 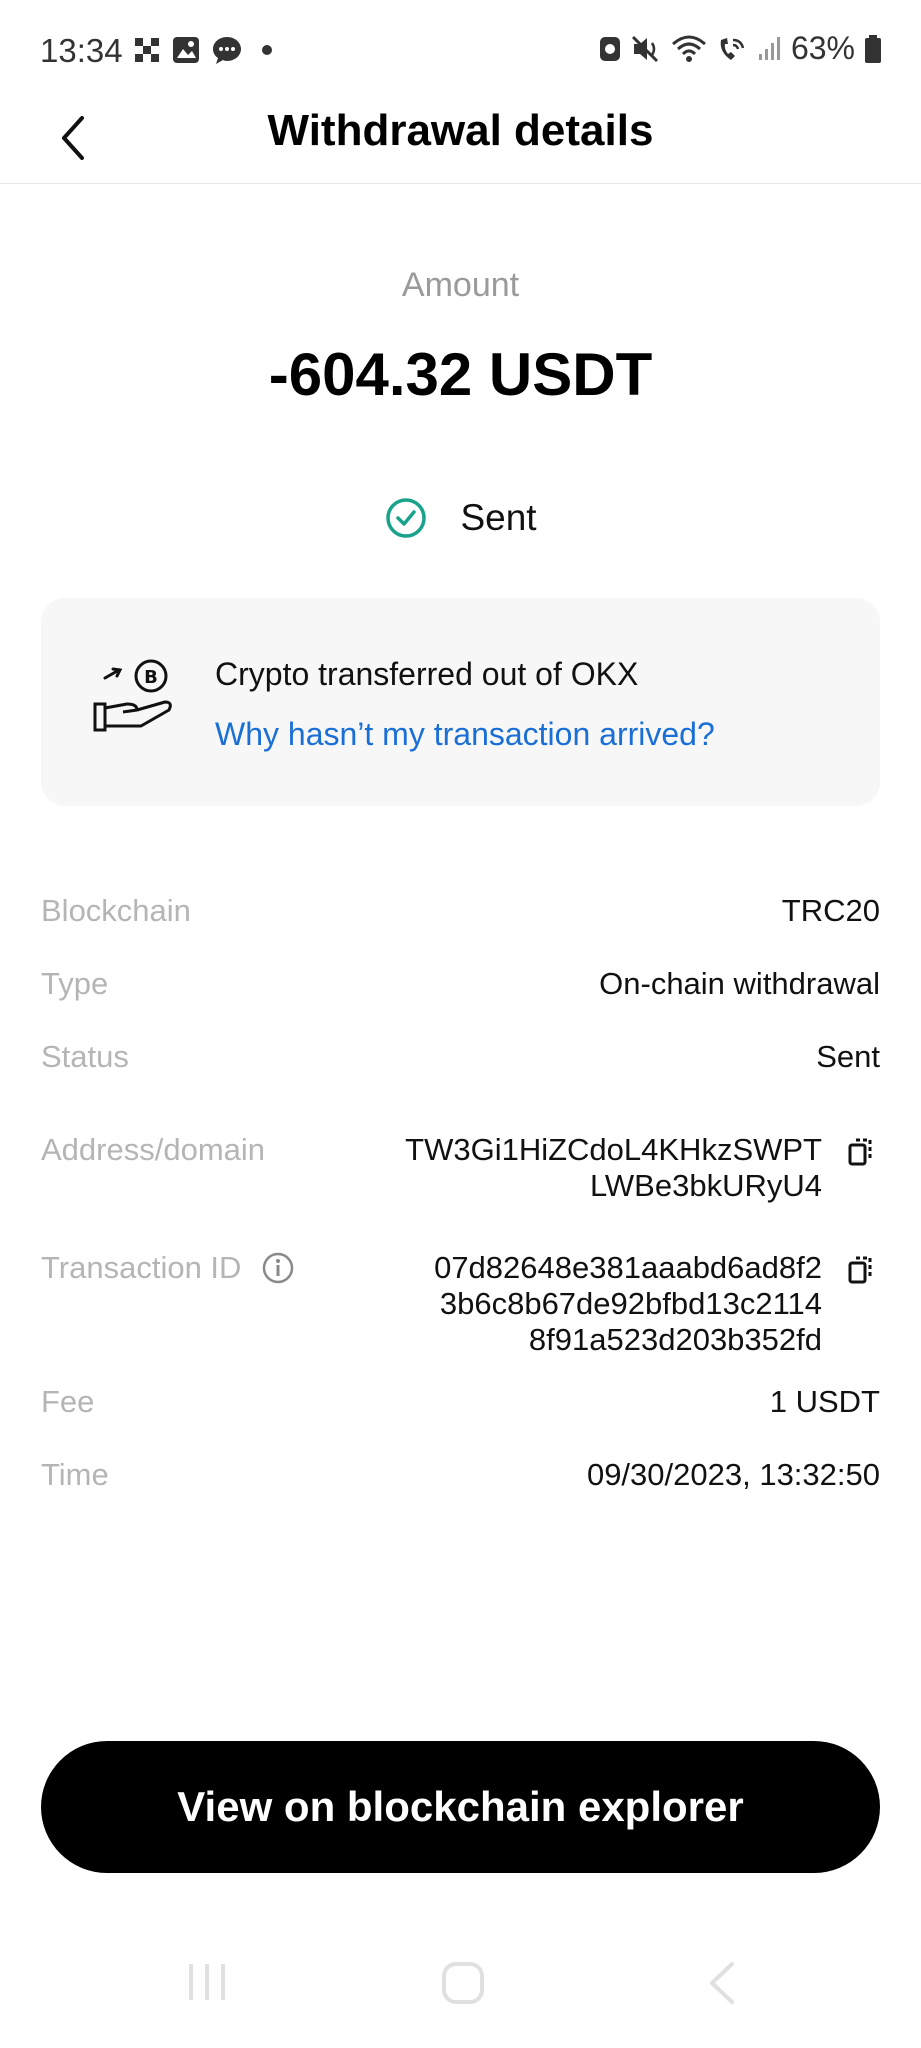 I want to click on transaction-id-label: Transaction ID, so click(x=141, y=1267).